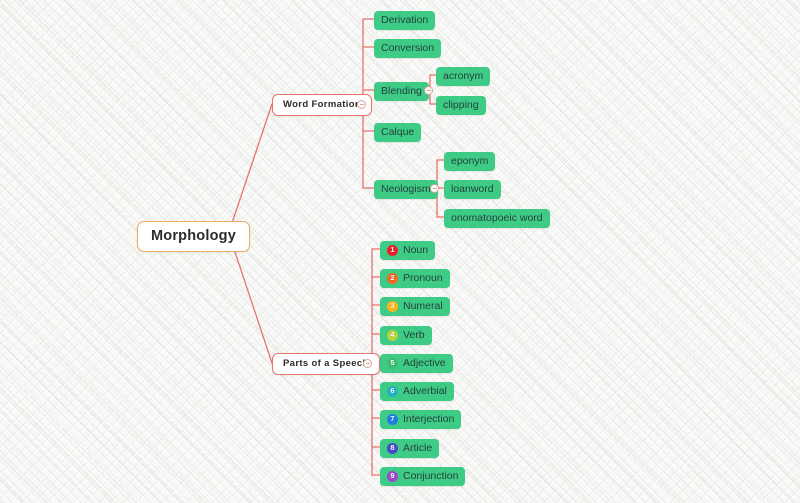  Describe the element at coordinates (392, 250) in the screenshot. I see `number-badge: 1` at that location.